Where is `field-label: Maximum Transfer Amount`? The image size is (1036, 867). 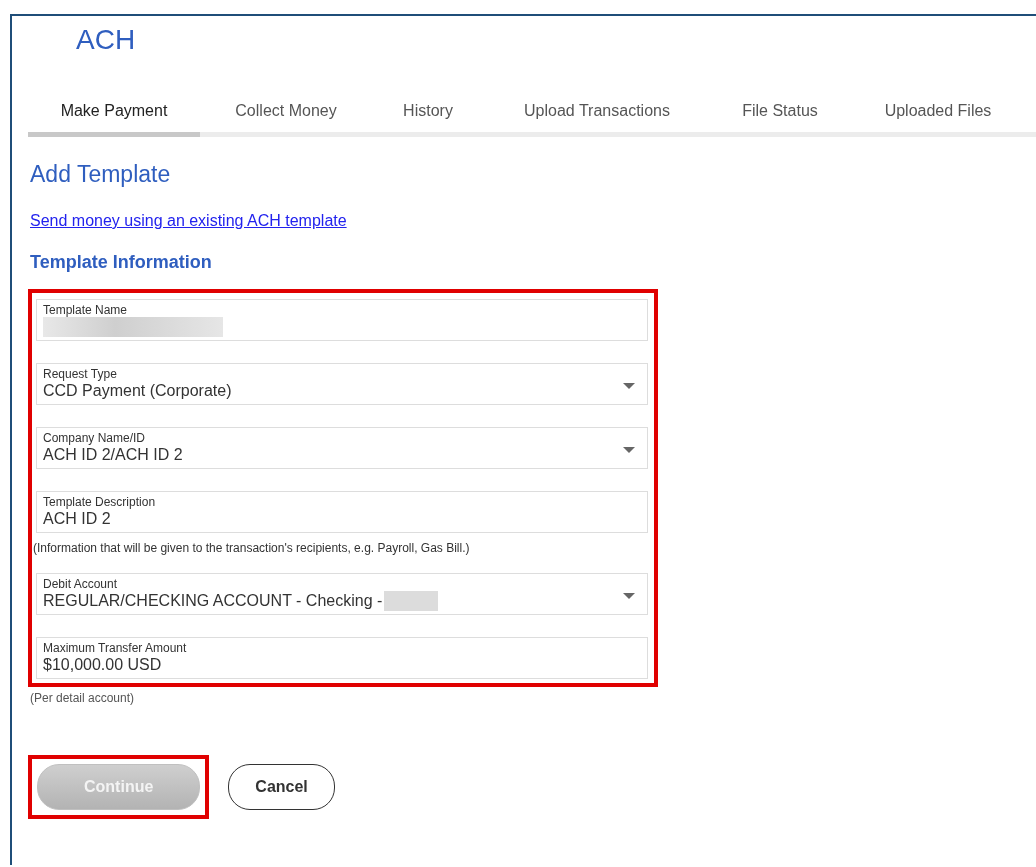 field-label: Maximum Transfer Amount is located at coordinates (115, 648).